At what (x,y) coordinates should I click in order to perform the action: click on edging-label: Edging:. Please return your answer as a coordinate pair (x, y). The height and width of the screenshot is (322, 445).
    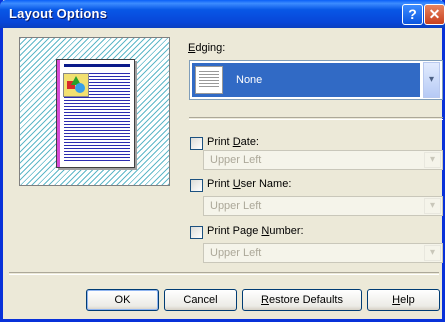
    Looking at the image, I should click on (207, 48).